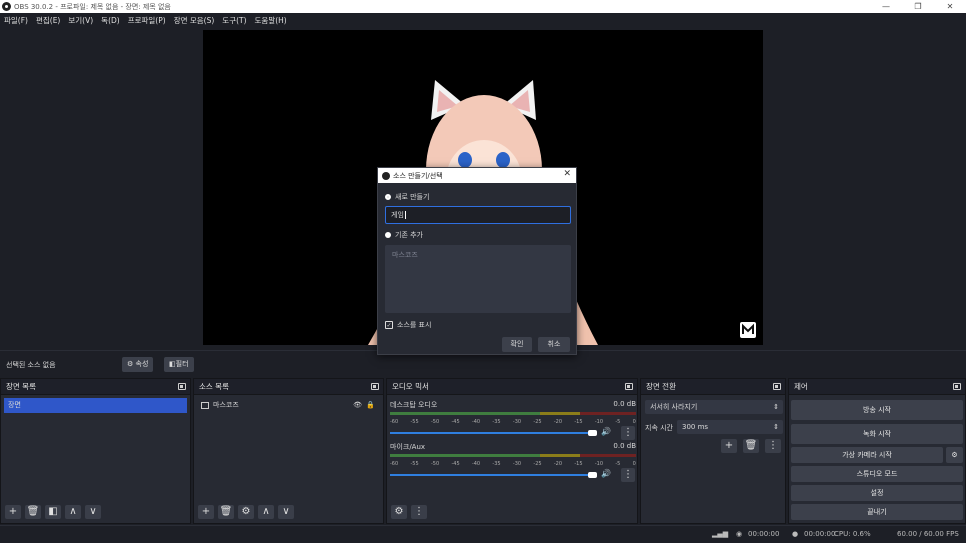 This screenshot has height=543, width=966. I want to click on add-transition-button: +, so click(729, 446).